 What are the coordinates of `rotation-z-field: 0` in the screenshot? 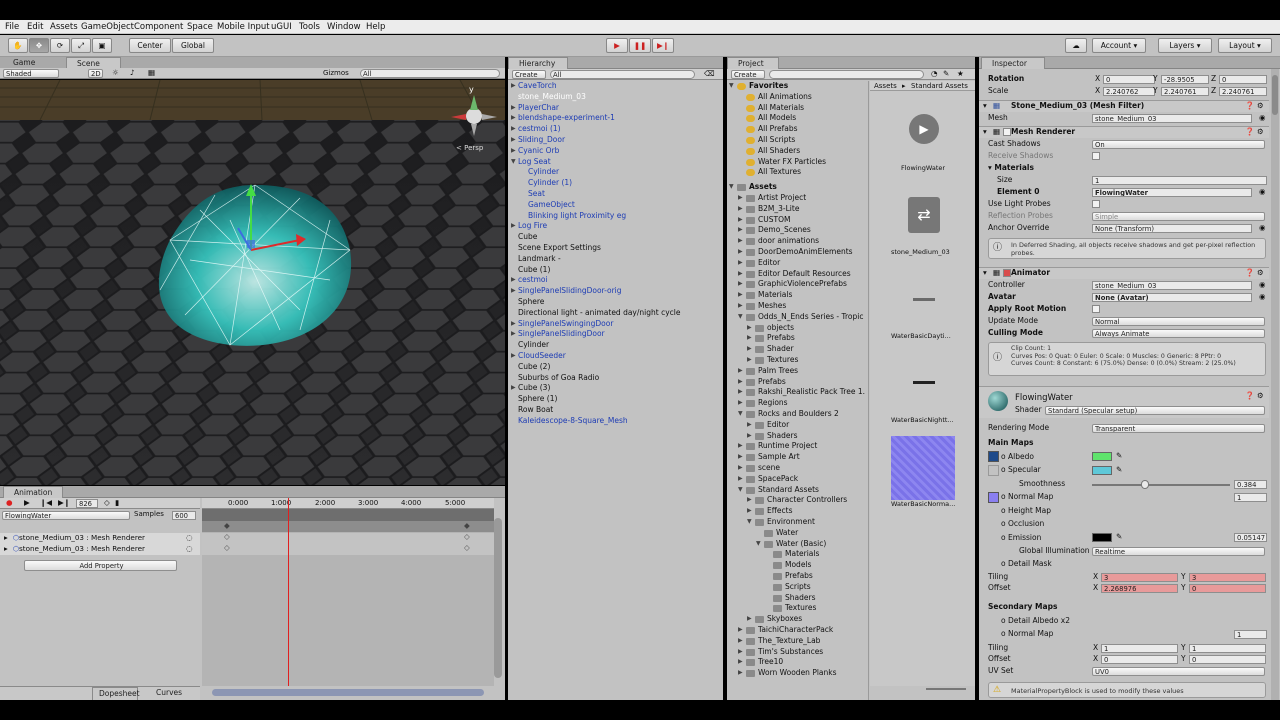 It's located at (1243, 79).